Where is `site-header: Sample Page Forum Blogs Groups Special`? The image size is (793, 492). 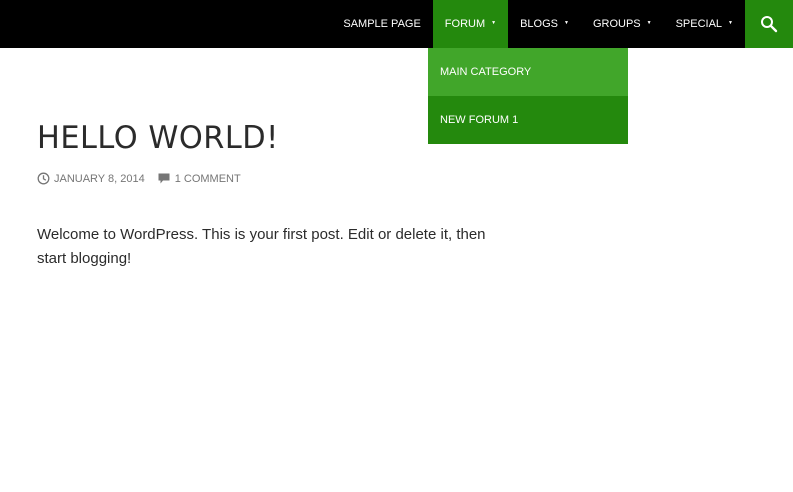
site-header: Sample Page Forum Blogs Groups Special is located at coordinates (396, 24).